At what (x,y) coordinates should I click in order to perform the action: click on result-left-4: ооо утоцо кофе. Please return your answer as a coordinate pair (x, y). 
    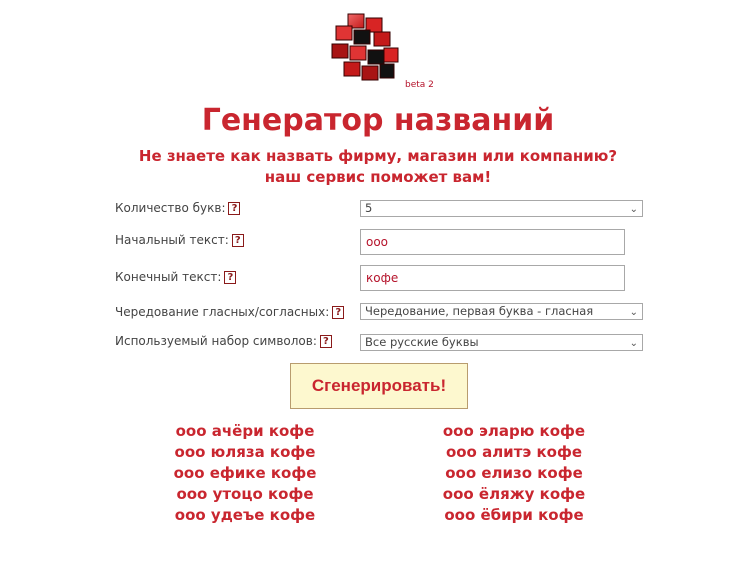
    Looking at the image, I should click on (245, 494).